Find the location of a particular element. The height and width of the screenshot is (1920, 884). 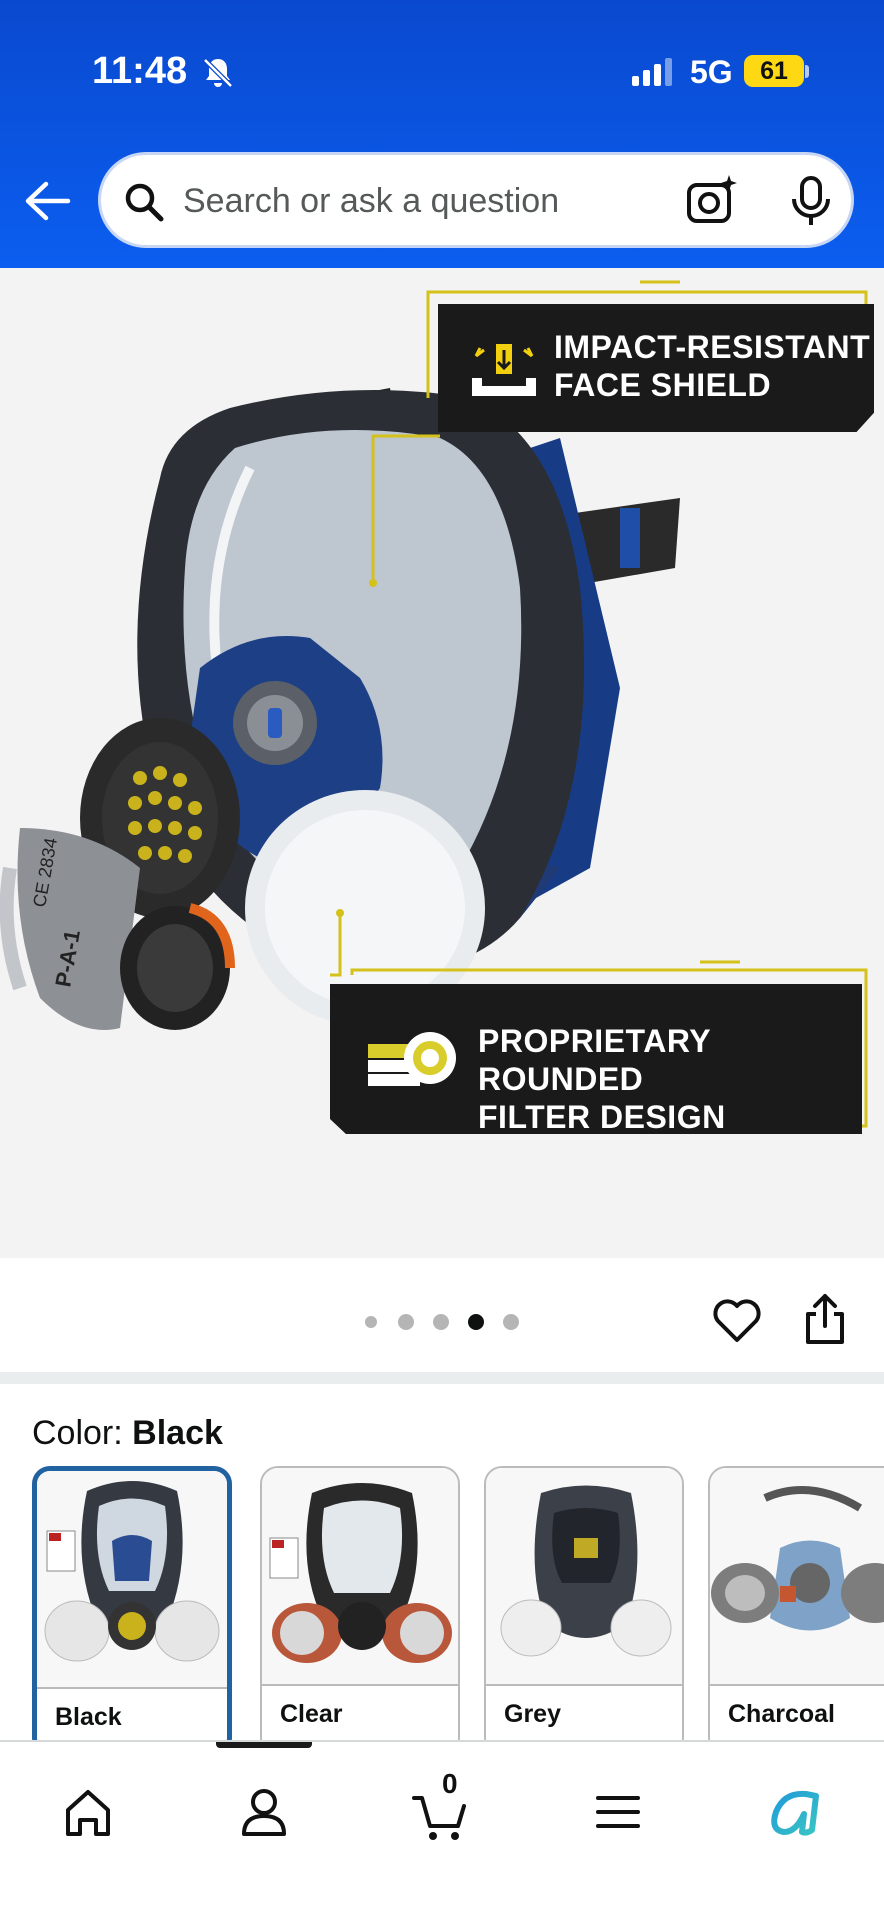

rufus-assistant-icon is located at coordinates (794, 1812).